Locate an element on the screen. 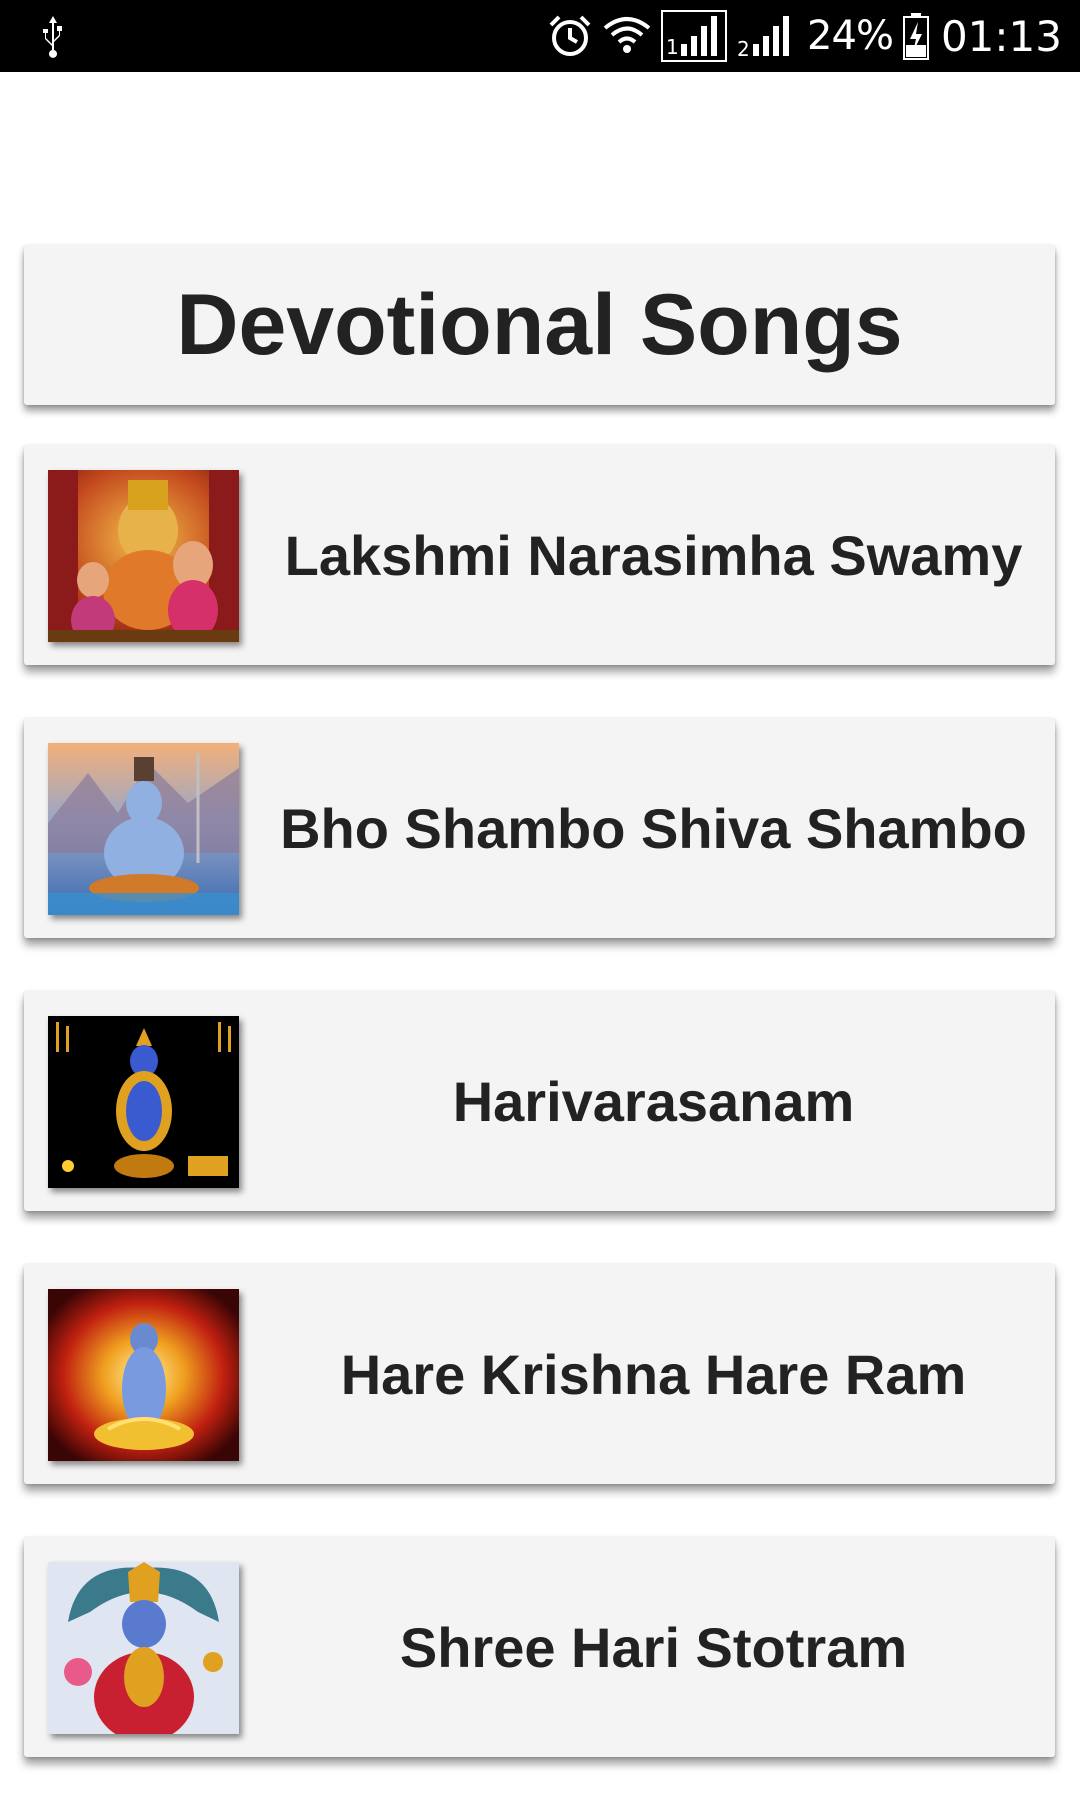 The height and width of the screenshot is (1794, 1080). clock: 01:13 is located at coordinates (1001, 36).